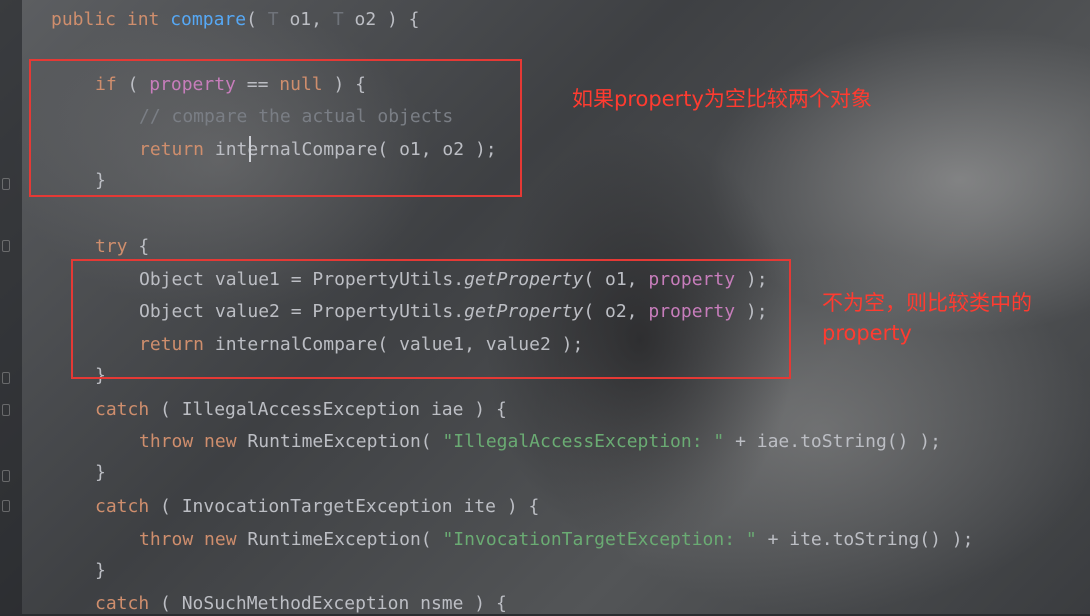 This screenshot has width=1090, height=616. I want to click on string-token: "InvocationTargetException: ", so click(605, 539).